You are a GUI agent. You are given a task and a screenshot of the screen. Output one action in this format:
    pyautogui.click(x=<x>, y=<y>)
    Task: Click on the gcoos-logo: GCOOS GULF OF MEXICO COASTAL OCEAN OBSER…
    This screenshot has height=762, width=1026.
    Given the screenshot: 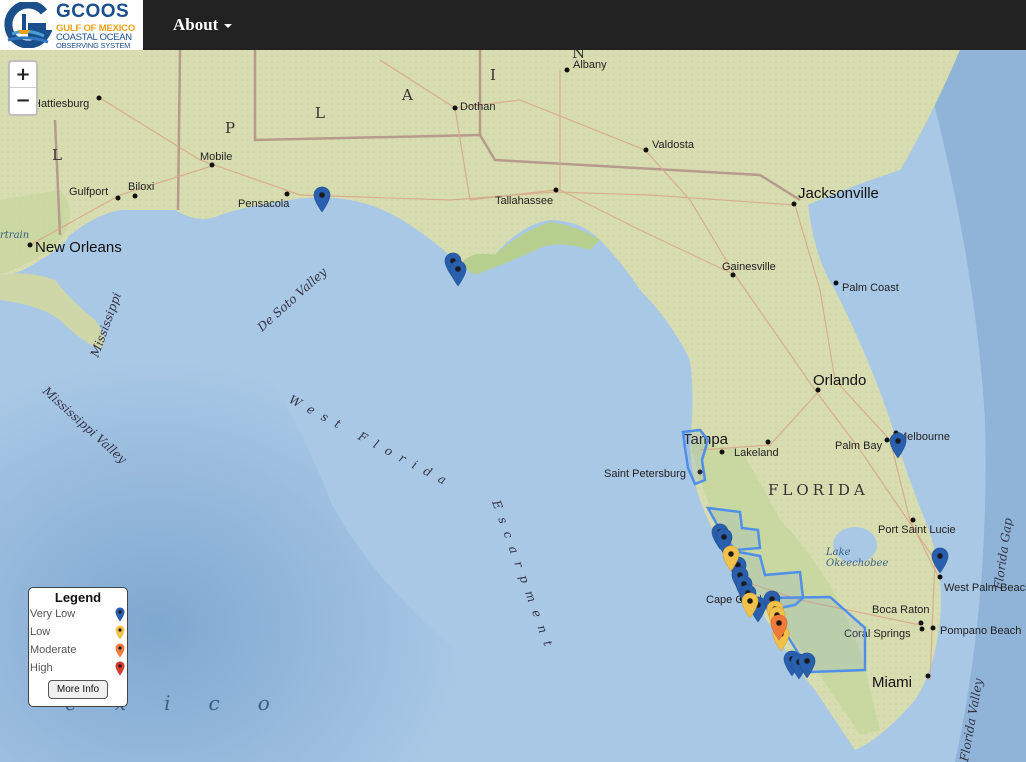 What is the action you would take?
    pyautogui.click(x=71, y=25)
    